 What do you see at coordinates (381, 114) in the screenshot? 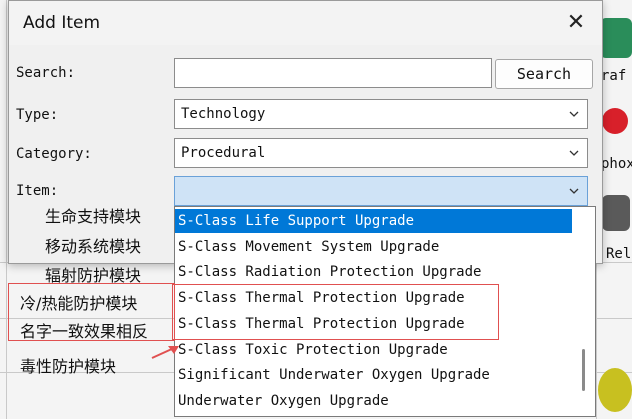
I see `type-select: Technology` at bounding box center [381, 114].